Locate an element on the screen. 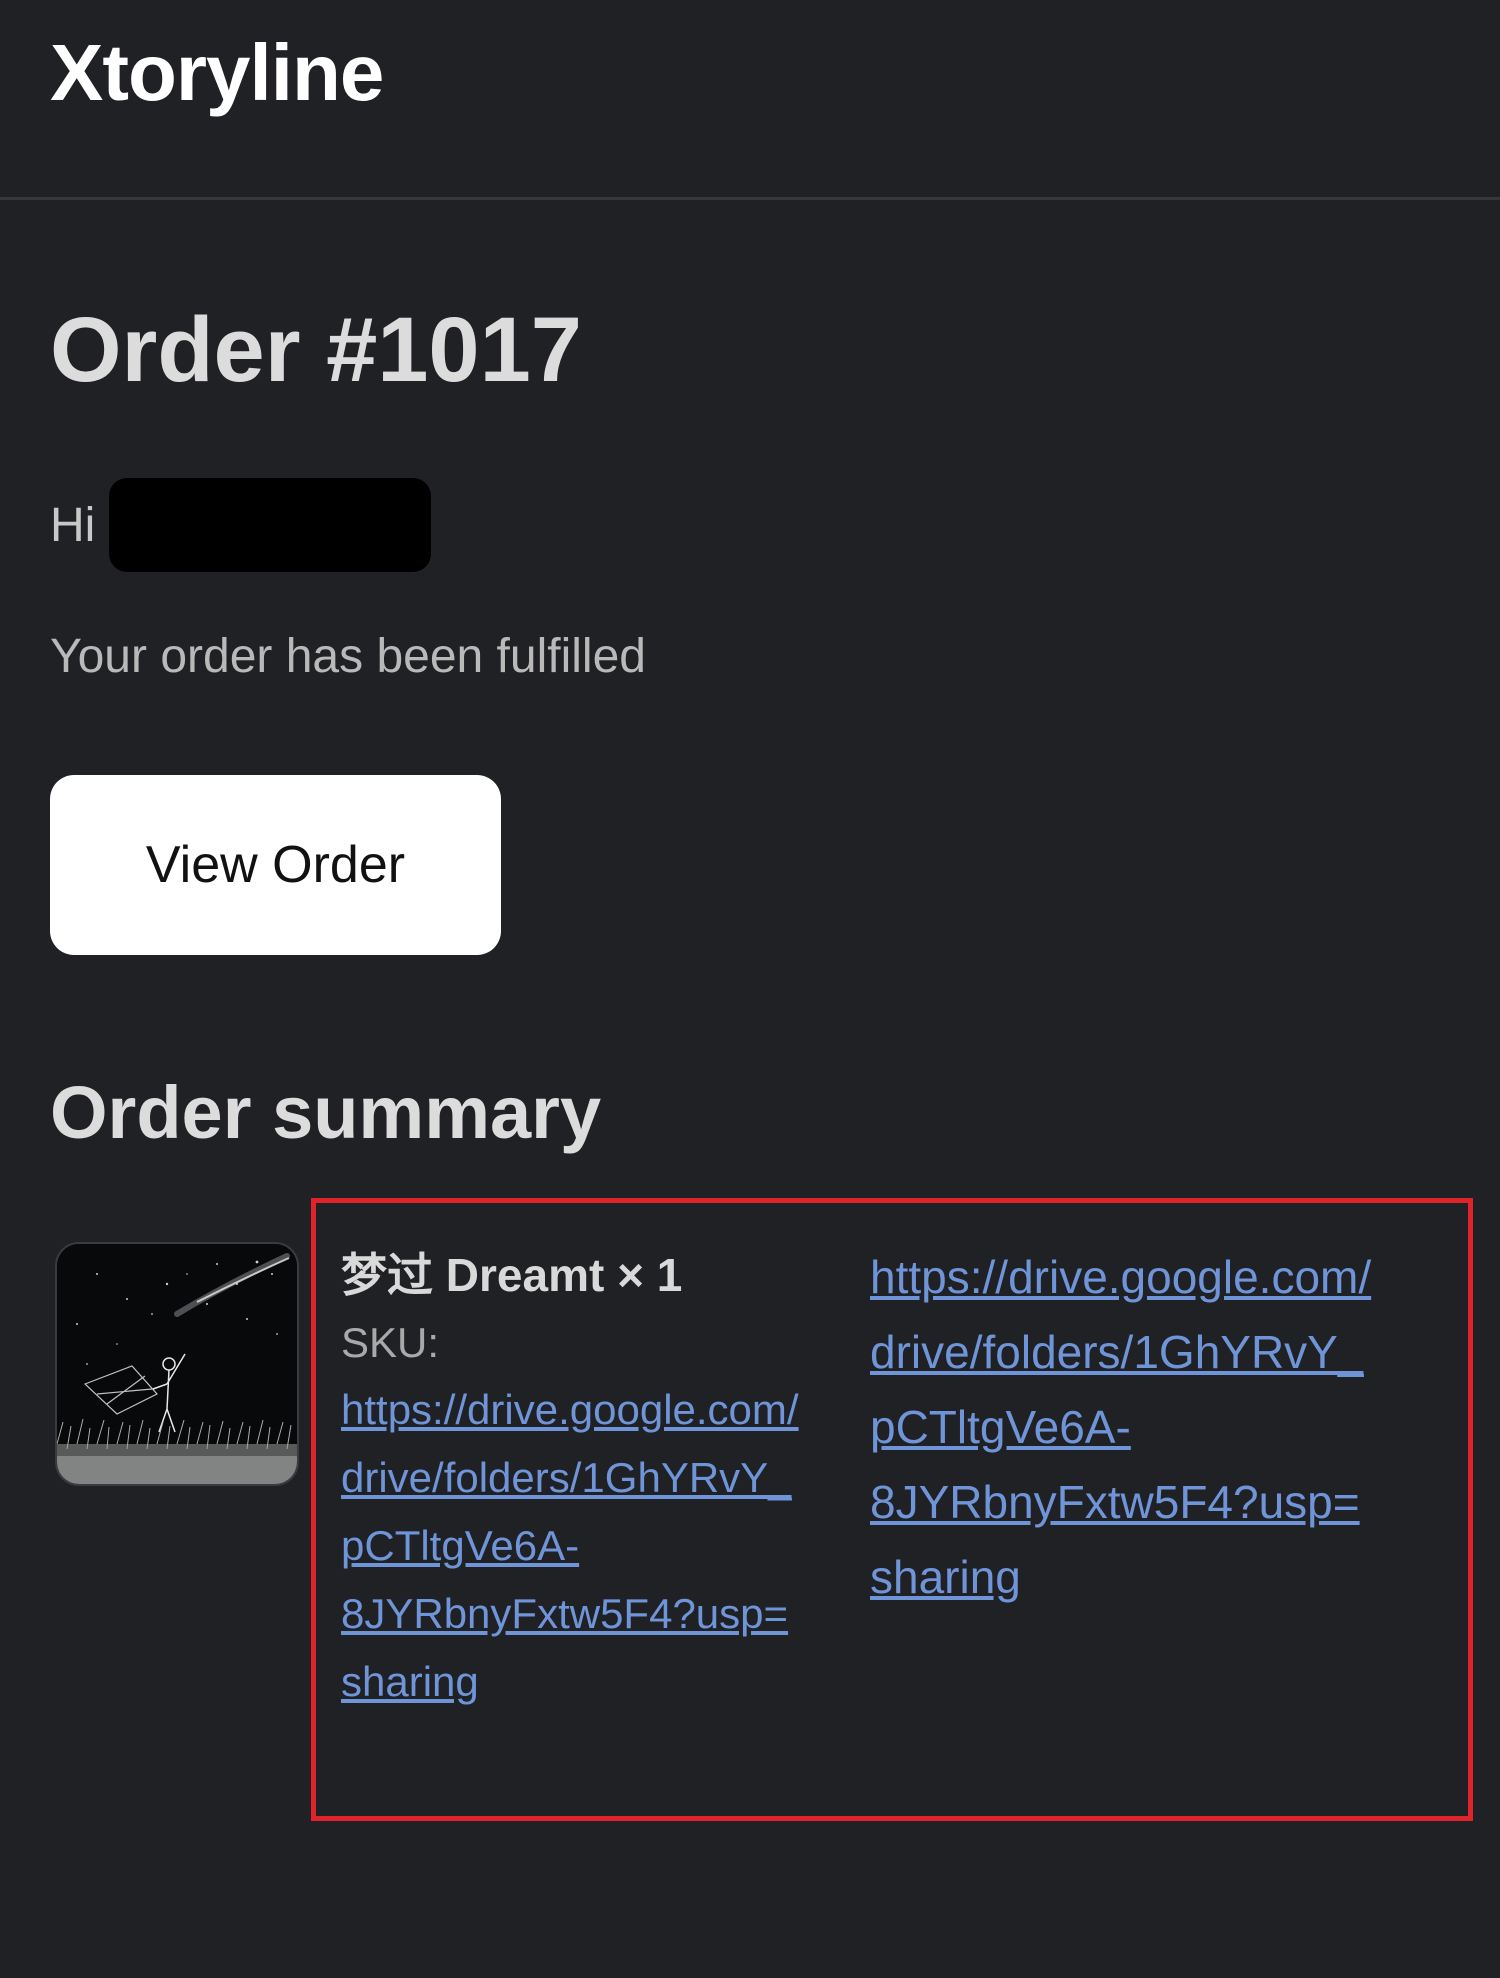  store-brand: Xtoryline is located at coordinates (217, 73).